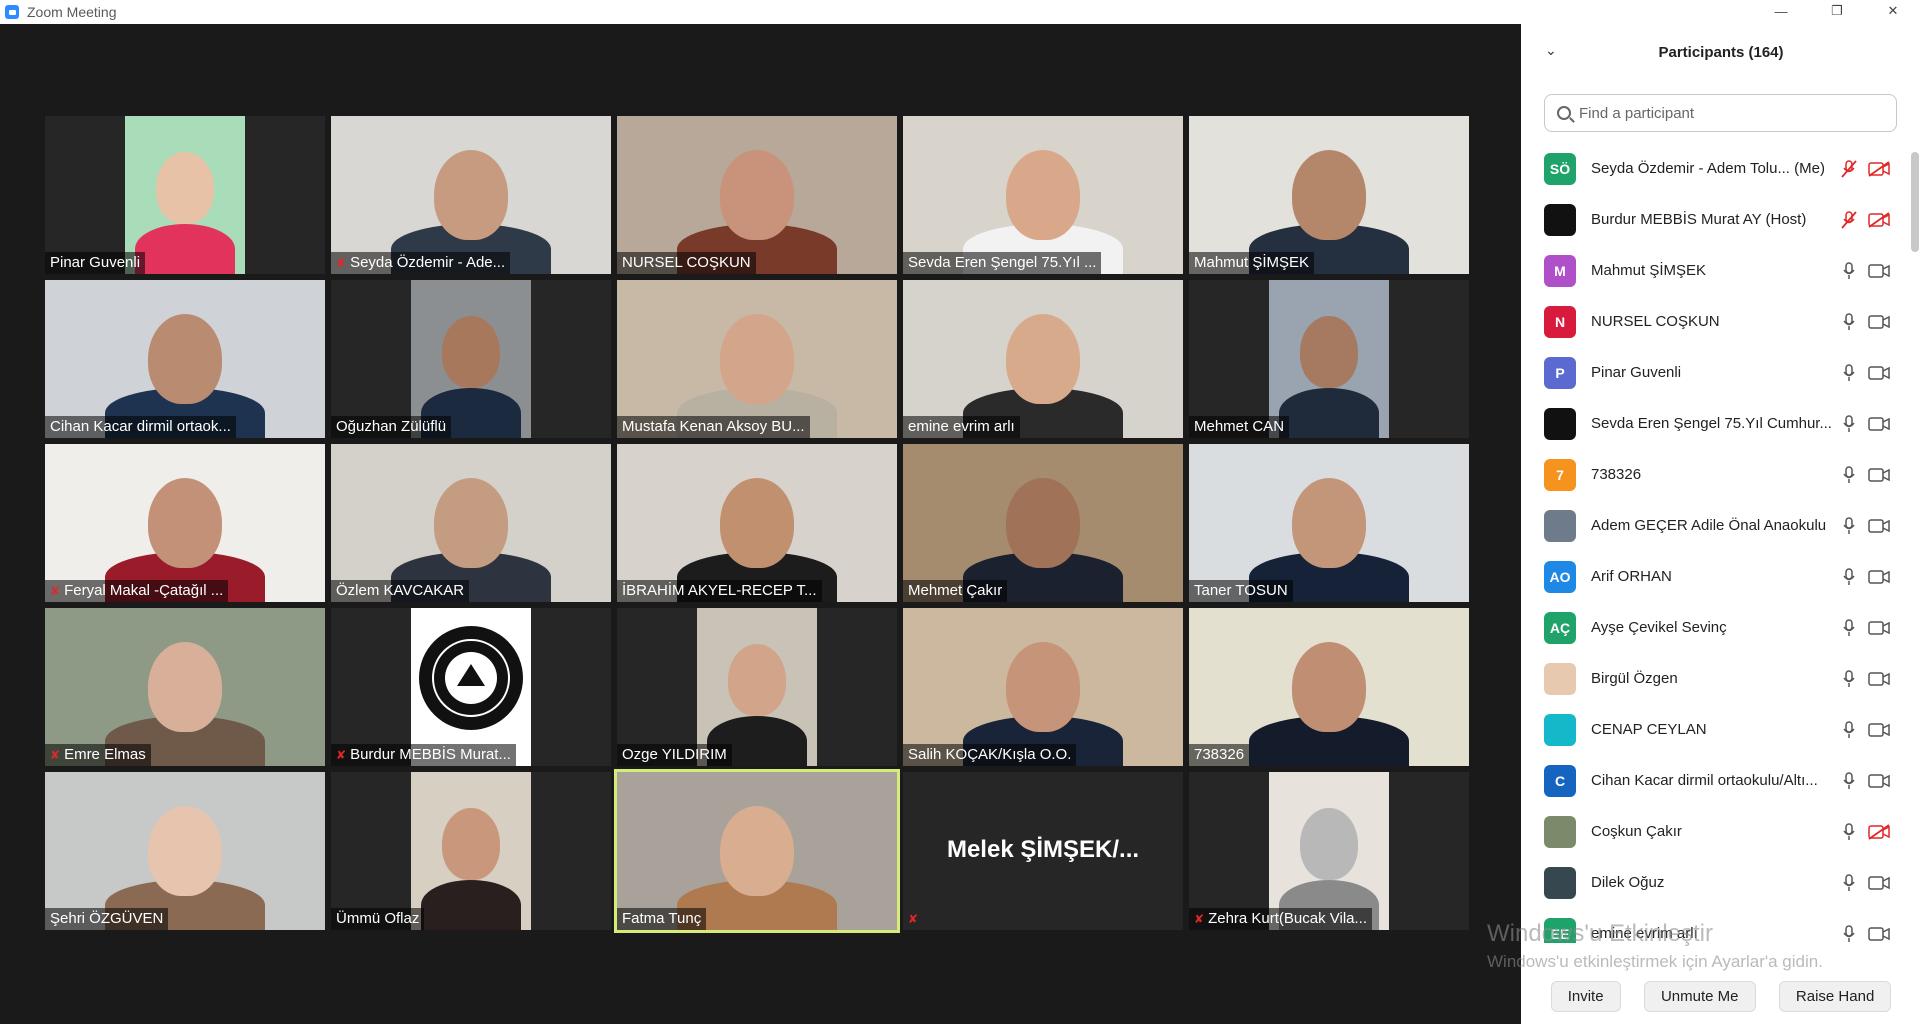  What do you see at coordinates (1043, 687) in the screenshot?
I see `video-tile: Salih KOÇAK/Kışla O.O.` at bounding box center [1043, 687].